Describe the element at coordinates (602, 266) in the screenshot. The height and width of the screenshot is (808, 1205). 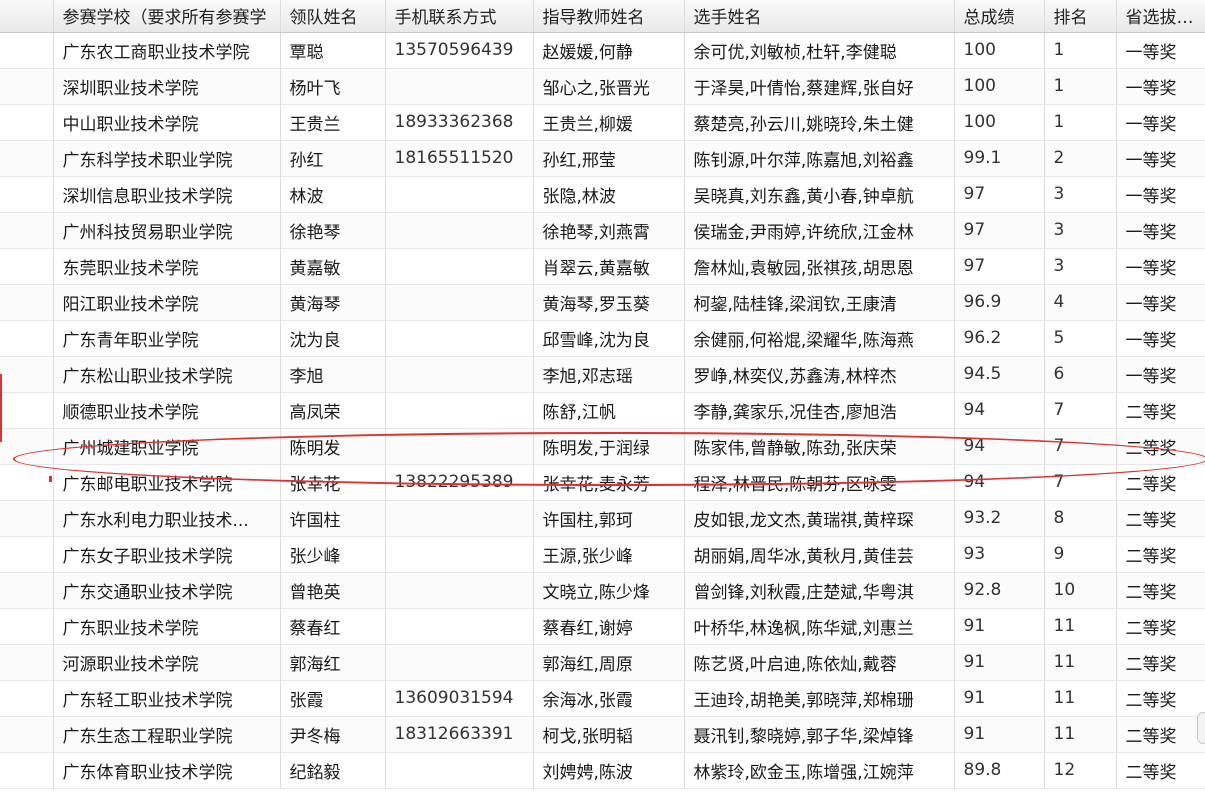
I see `table-row: 东莞职业技术学院 黄嘉敏 肖翠云,黄嘉敏 詹林灿,袁敏园,张祺孩,胡思恩 97 3 一等奖` at that location.